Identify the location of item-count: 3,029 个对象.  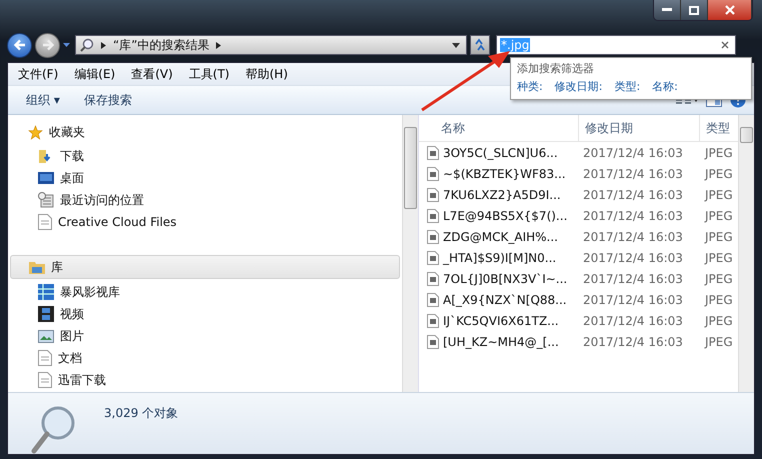
(141, 413).